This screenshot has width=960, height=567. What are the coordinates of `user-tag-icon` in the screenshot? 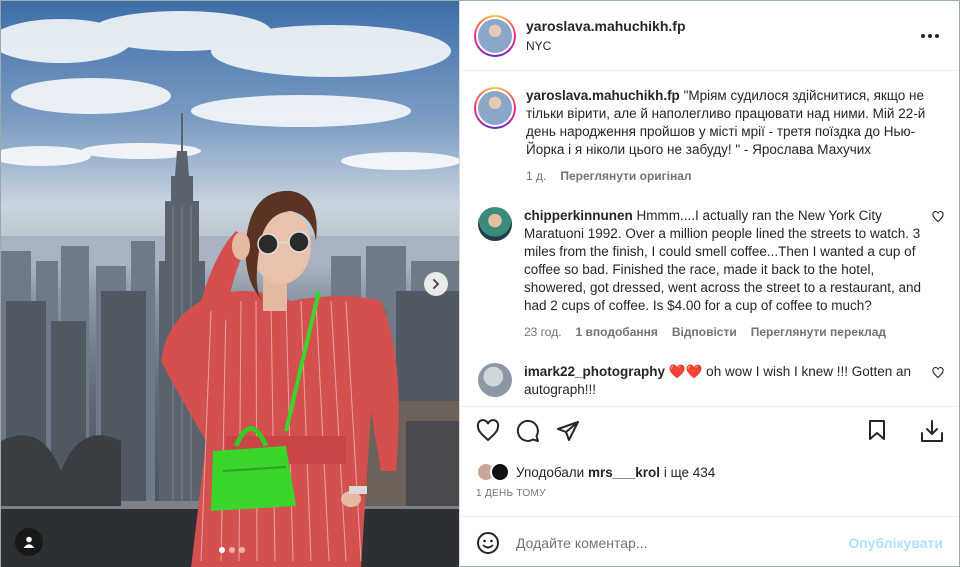 It's located at (29, 542).